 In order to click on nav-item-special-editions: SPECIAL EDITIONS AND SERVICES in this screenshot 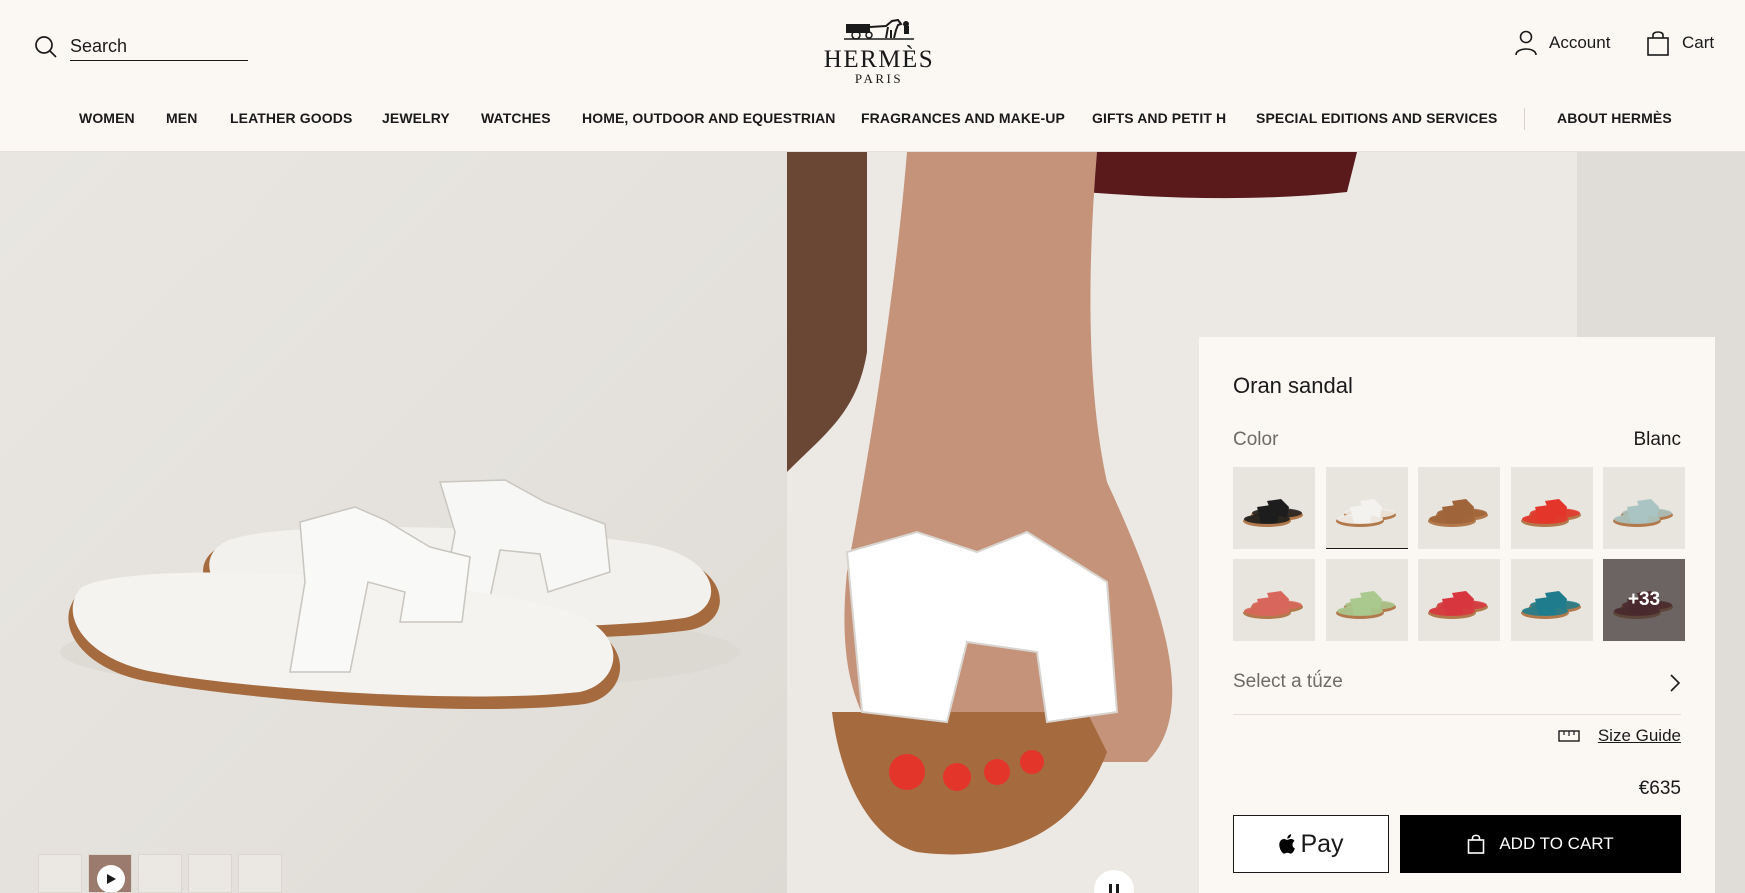, I will do `click(1376, 118)`.